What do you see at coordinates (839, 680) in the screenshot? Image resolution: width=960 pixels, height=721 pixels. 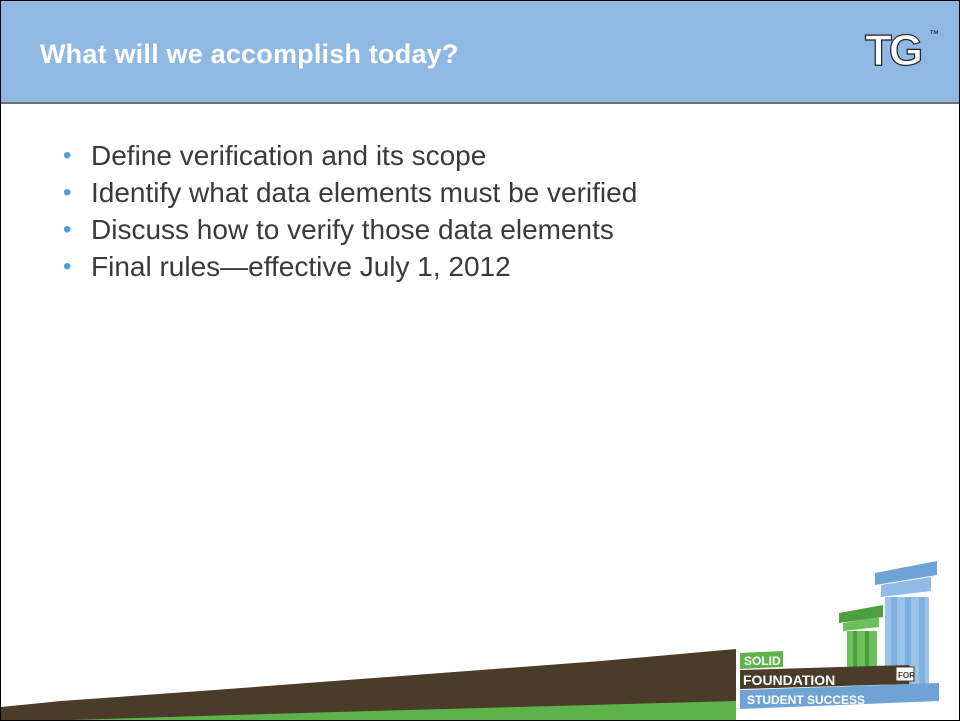 I see `solid-foundation-badge: SOLID FOUNDATION FOR STUDENT SUCCESS` at bounding box center [839, 680].